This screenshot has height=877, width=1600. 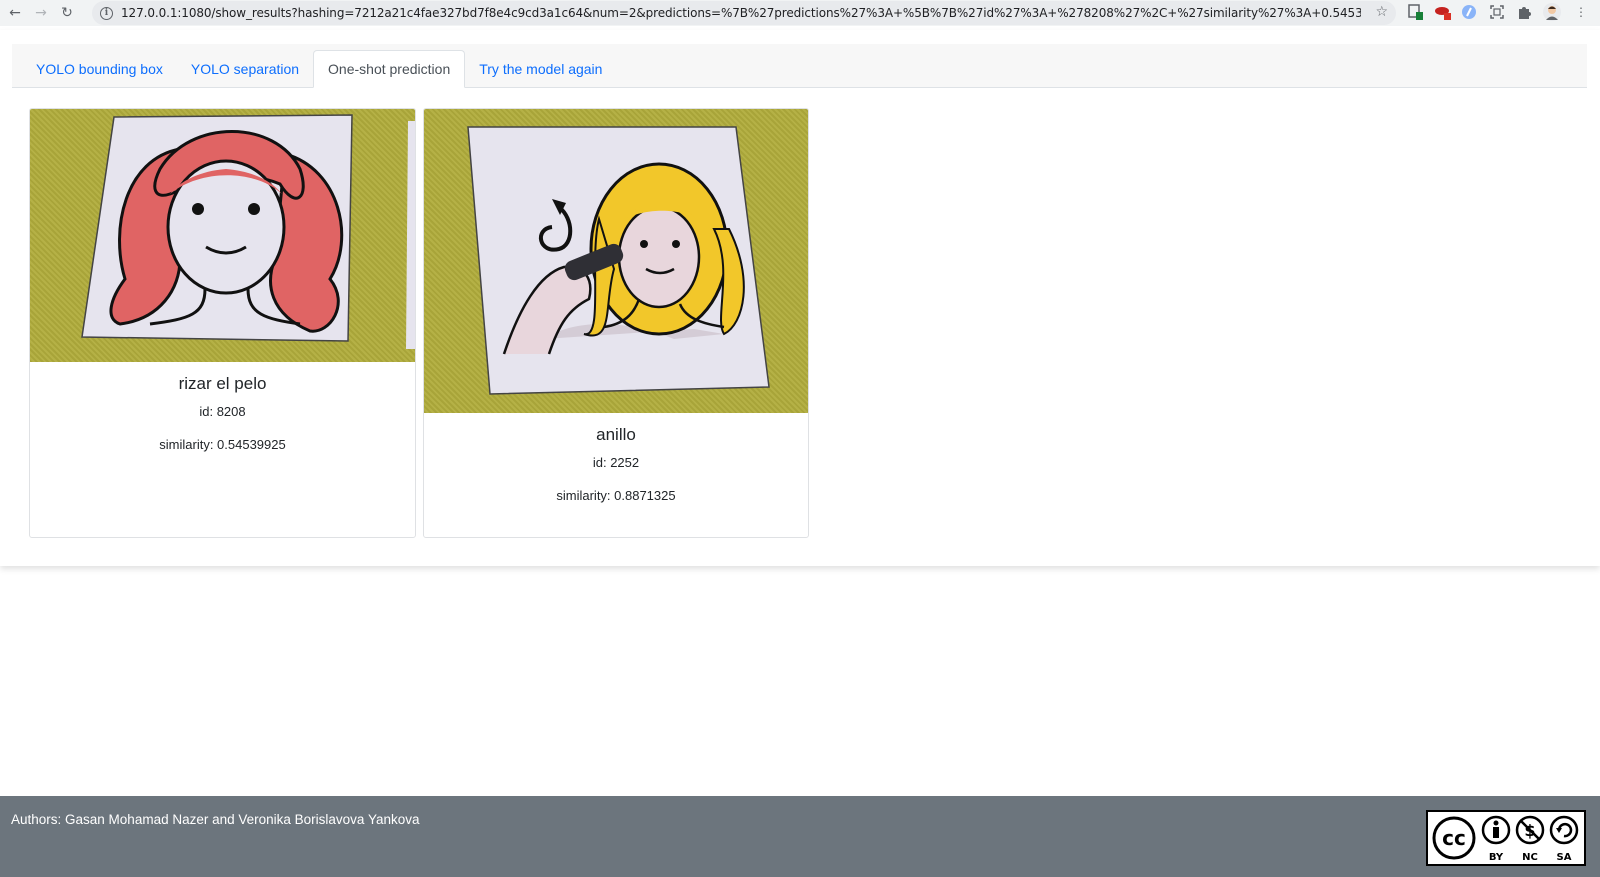 I want to click on prediction-similarity: similarity: 0.54539925, so click(x=222, y=444).